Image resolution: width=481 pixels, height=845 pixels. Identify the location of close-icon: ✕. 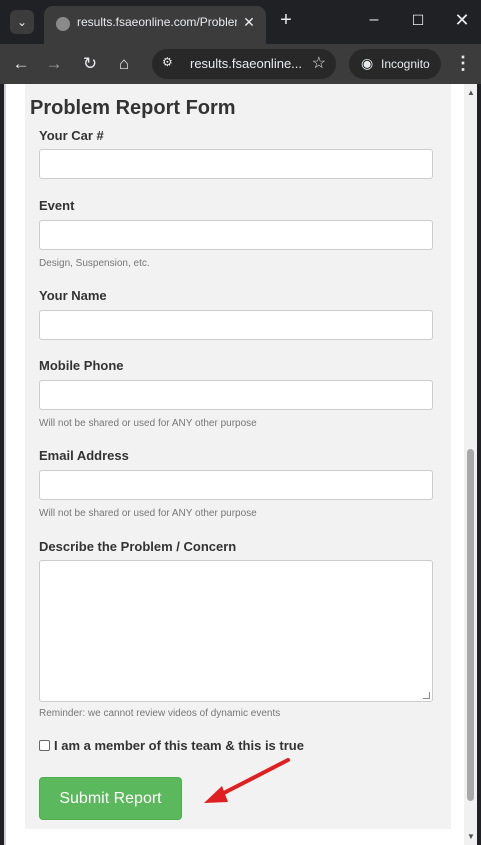
(249, 22).